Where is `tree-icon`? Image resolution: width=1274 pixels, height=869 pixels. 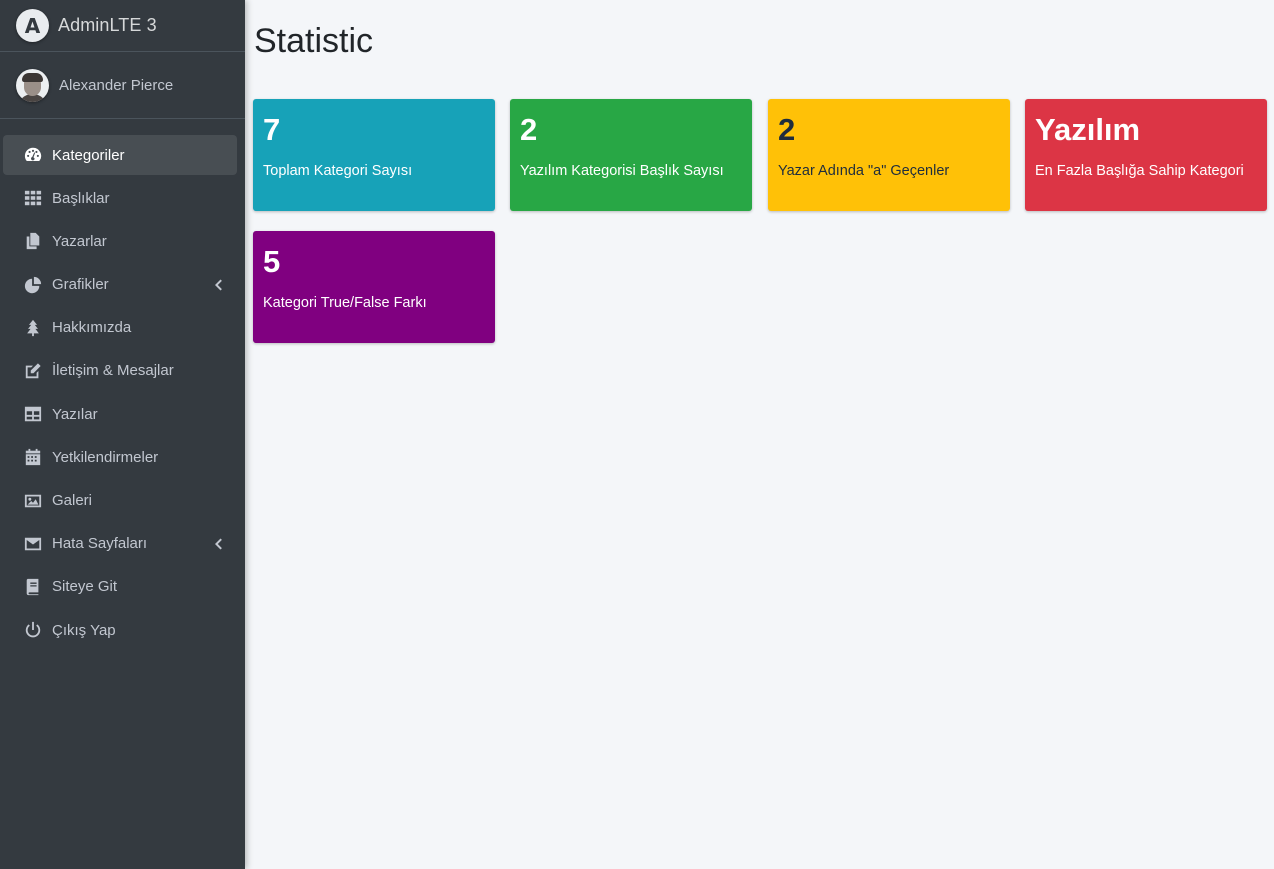
tree-icon is located at coordinates (33, 328).